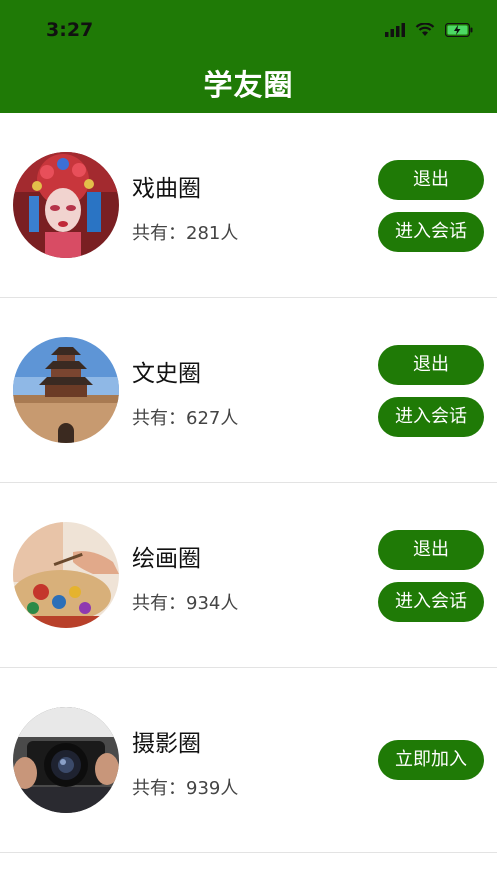 The height and width of the screenshot is (883, 497). Describe the element at coordinates (166, 189) in the screenshot. I see `circle-name: 戏曲圈` at that location.